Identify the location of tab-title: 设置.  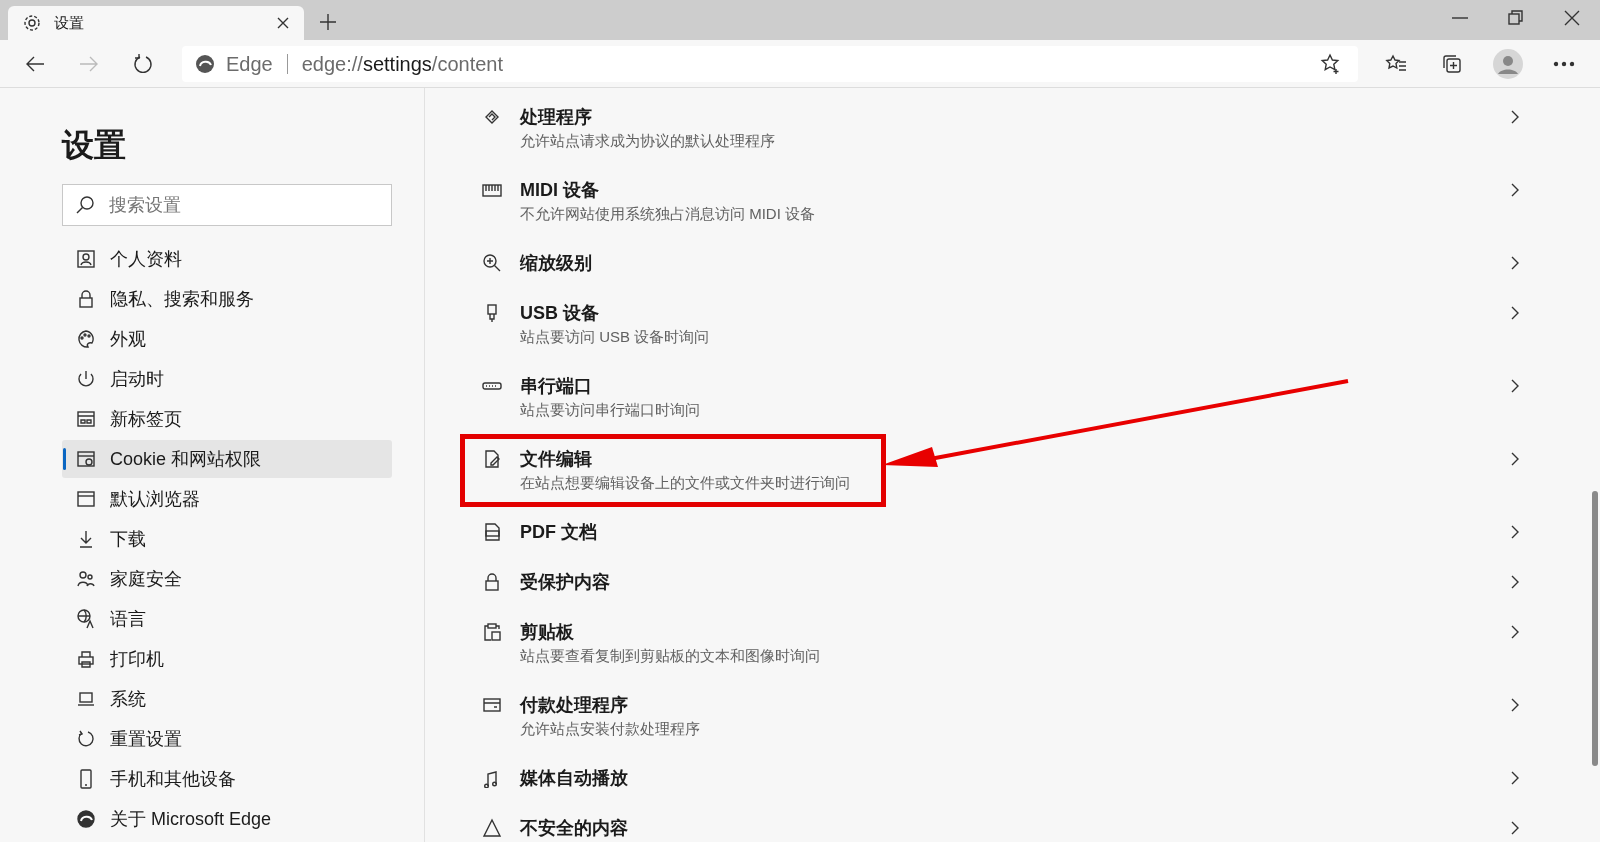
(69, 22).